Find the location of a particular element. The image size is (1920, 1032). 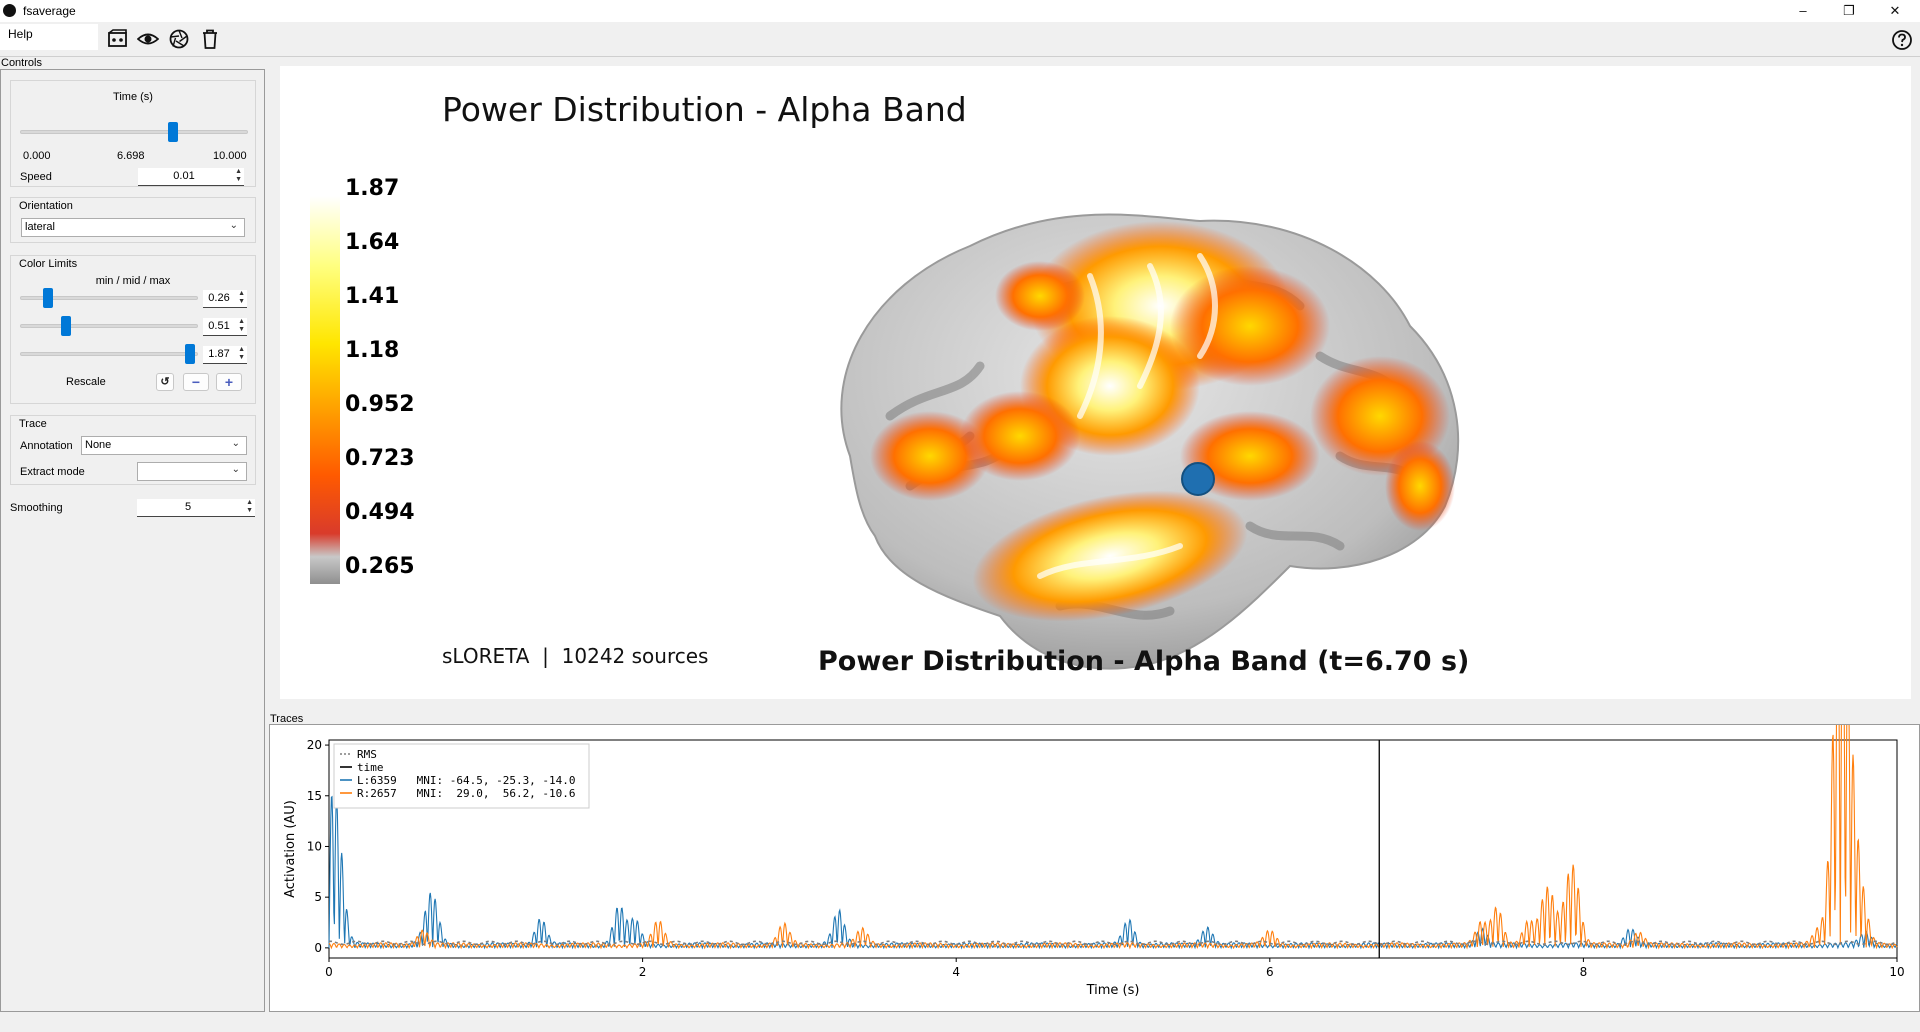

time-slider-track is located at coordinates (134, 132).